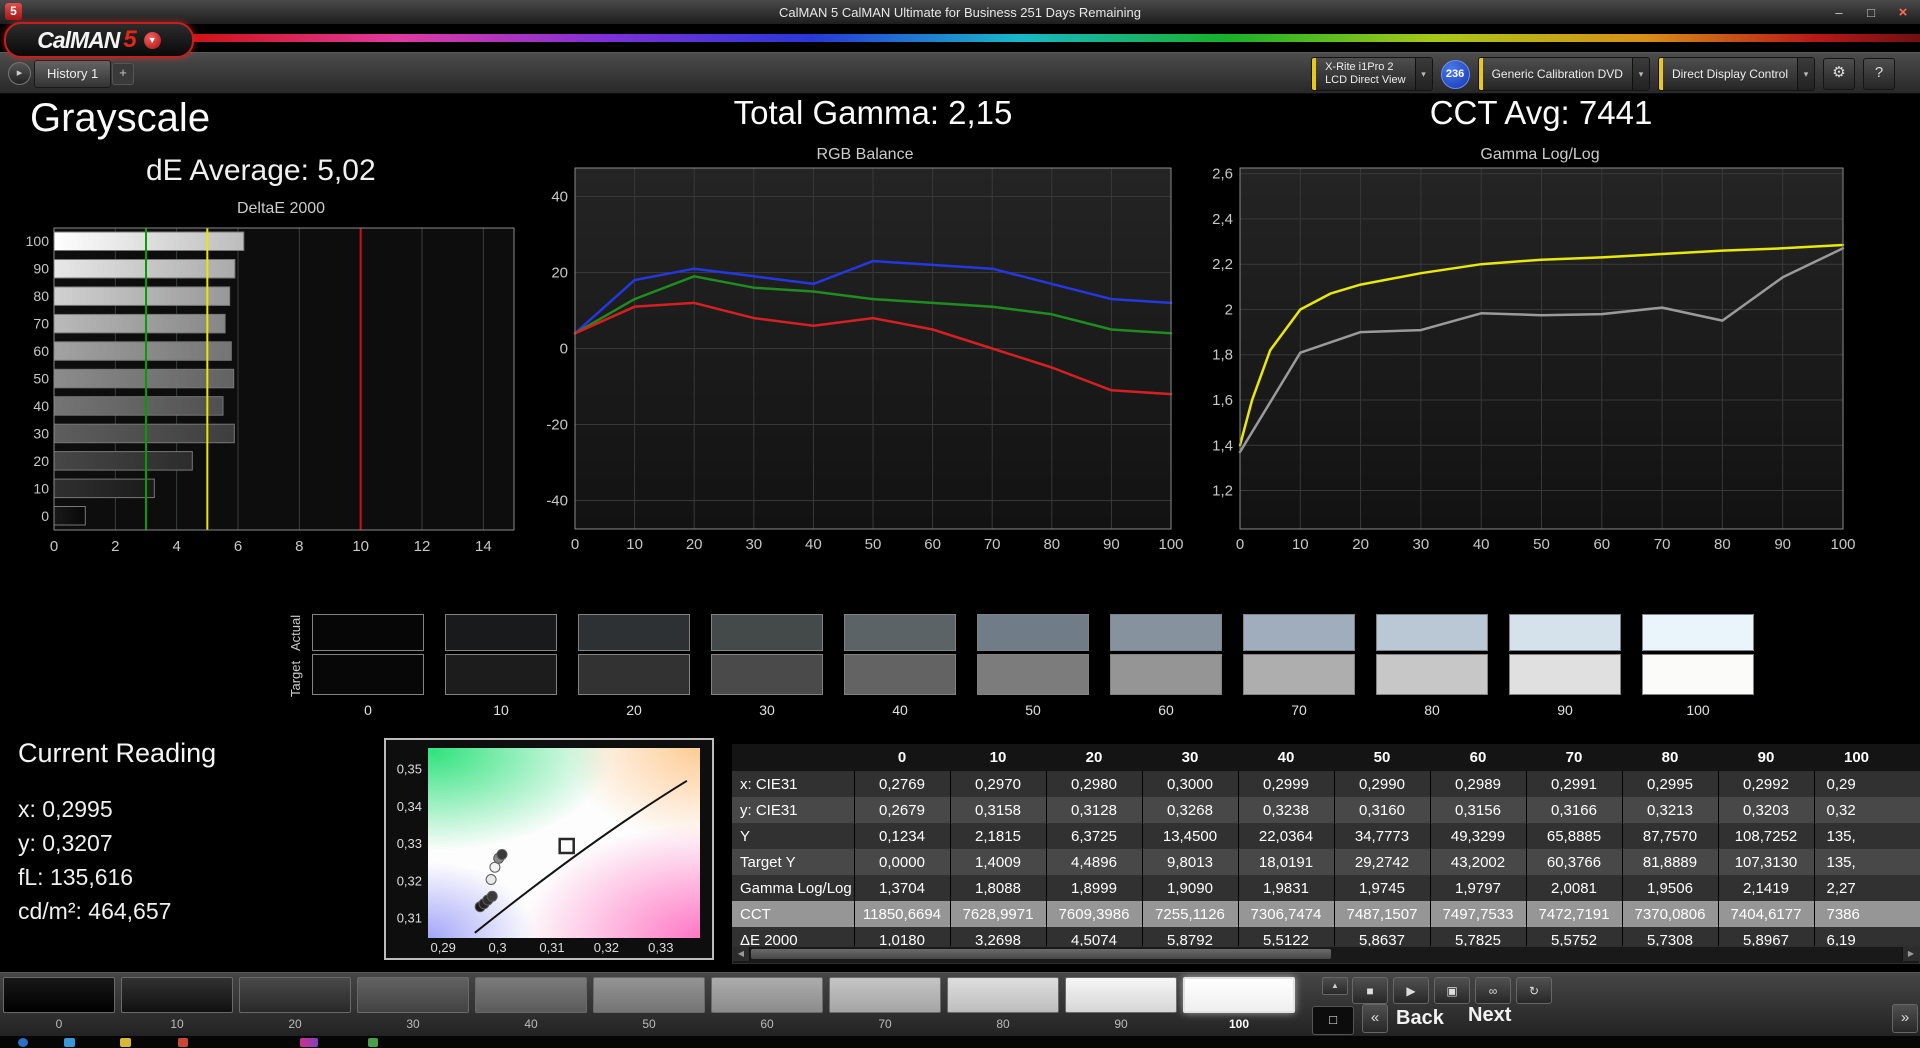  I want to click on table-cell: 0,3128, so click(1094, 810).